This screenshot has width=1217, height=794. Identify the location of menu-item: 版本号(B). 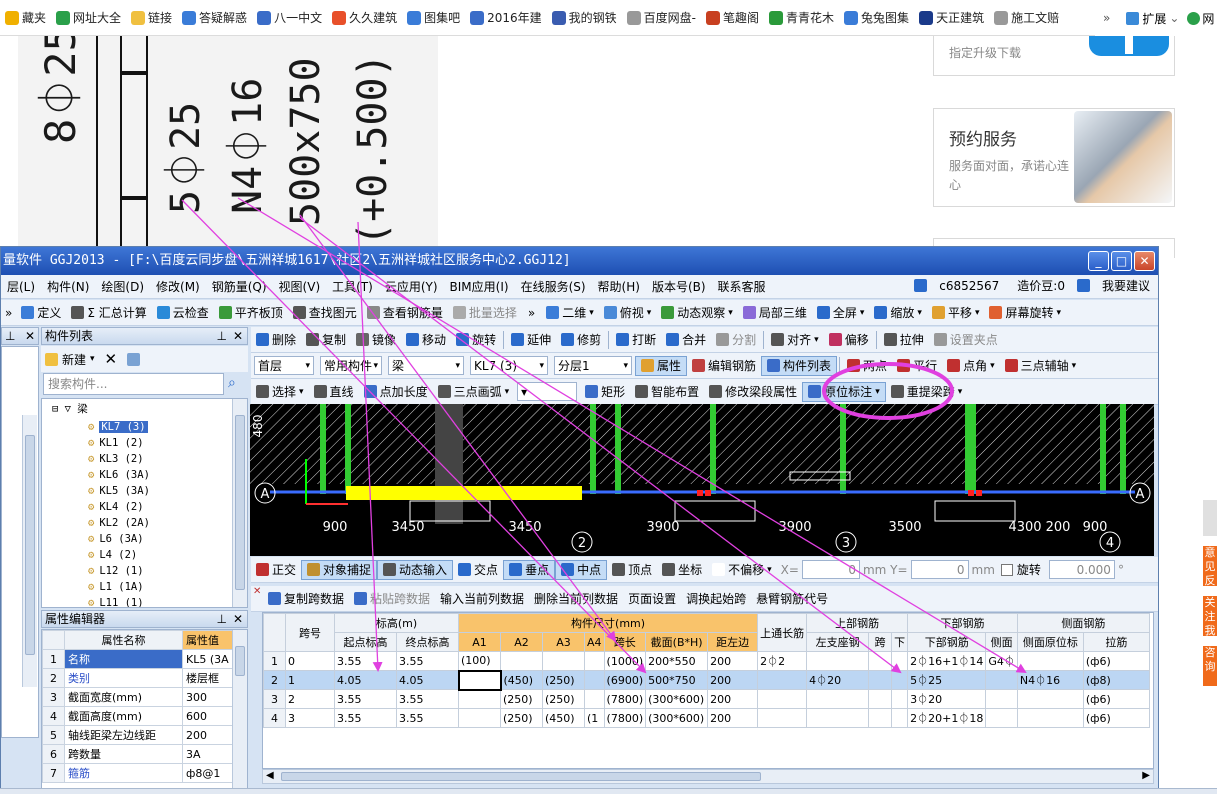
(679, 286).